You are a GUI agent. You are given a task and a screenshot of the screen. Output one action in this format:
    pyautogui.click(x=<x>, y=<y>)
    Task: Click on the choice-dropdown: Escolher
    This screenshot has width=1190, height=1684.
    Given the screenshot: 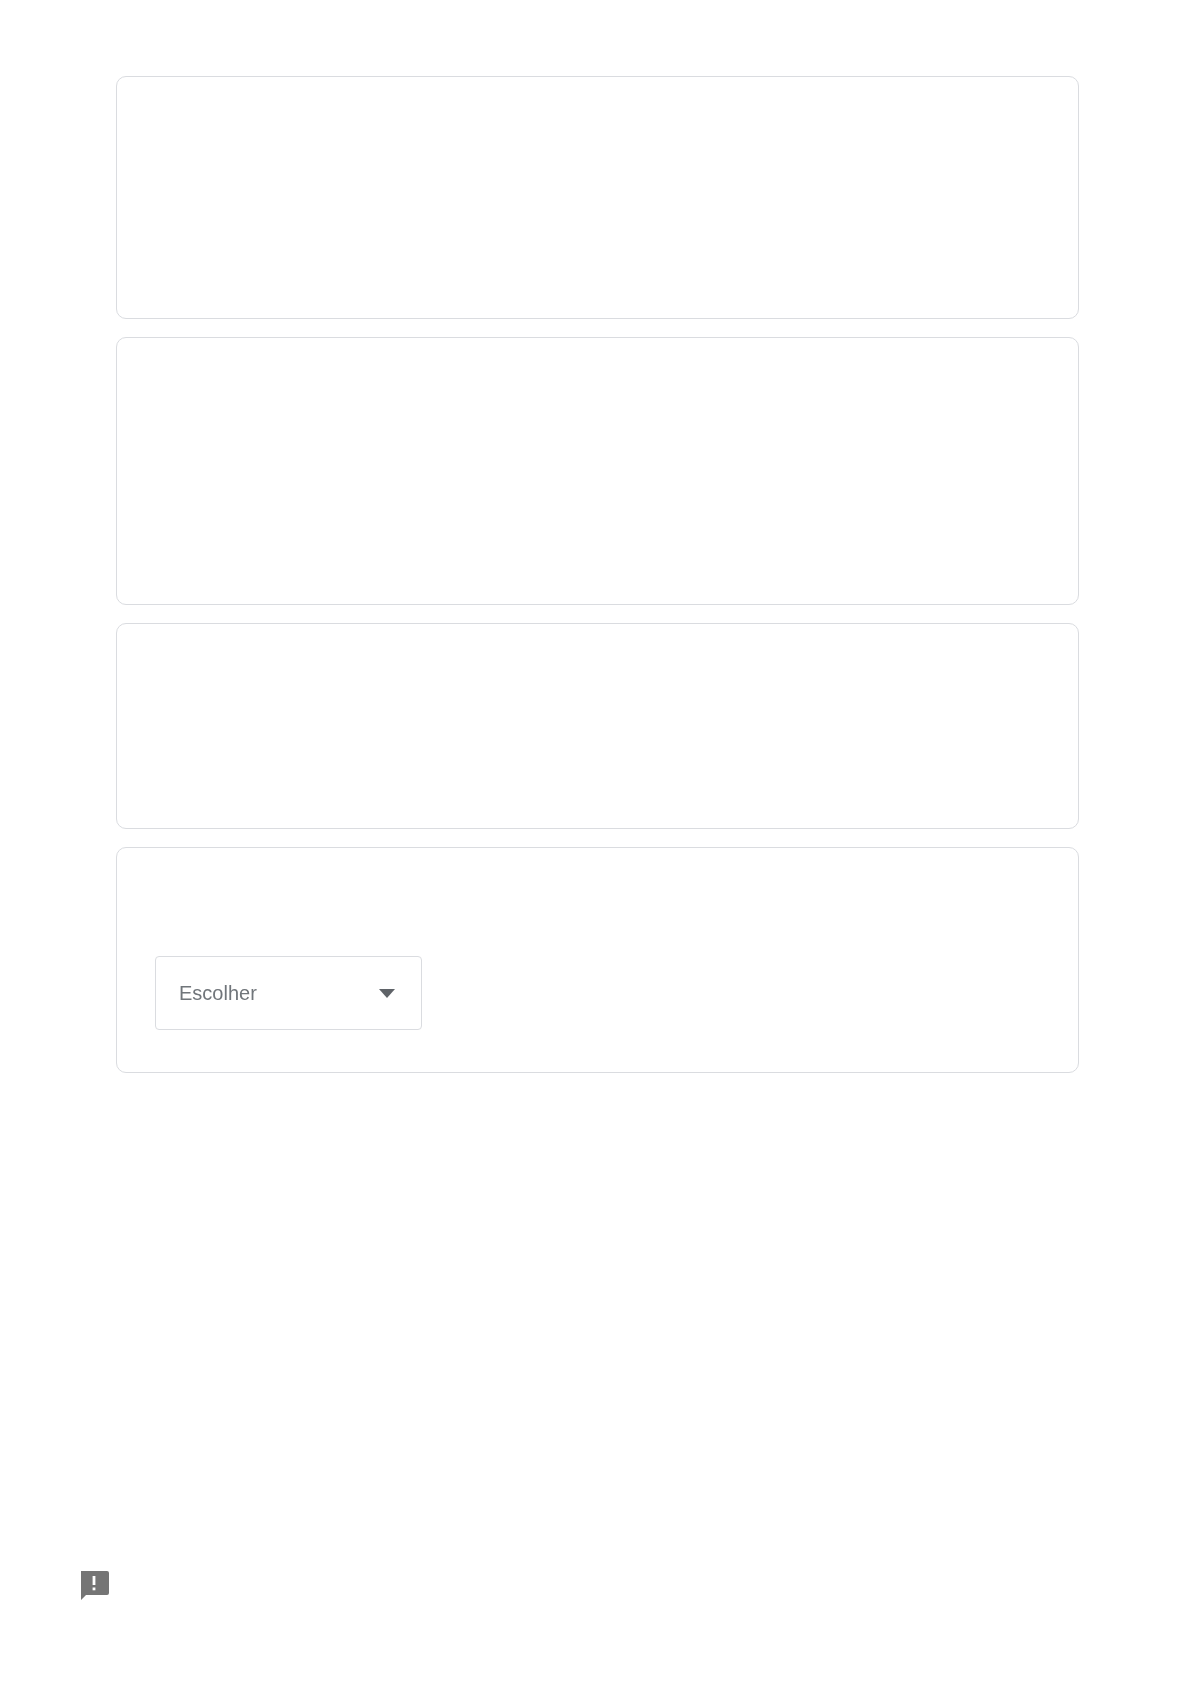 What is the action you would take?
    pyautogui.click(x=288, y=993)
    